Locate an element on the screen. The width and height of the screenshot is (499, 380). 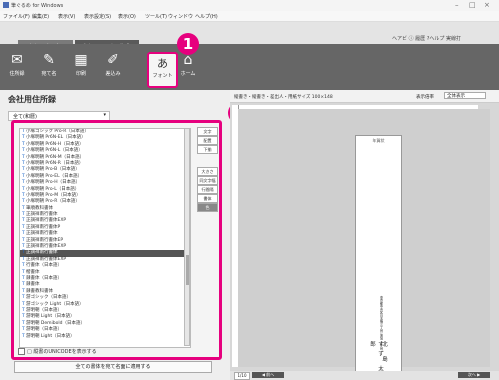
side-button-width: 同文字幅 is located at coordinates (207, 180).